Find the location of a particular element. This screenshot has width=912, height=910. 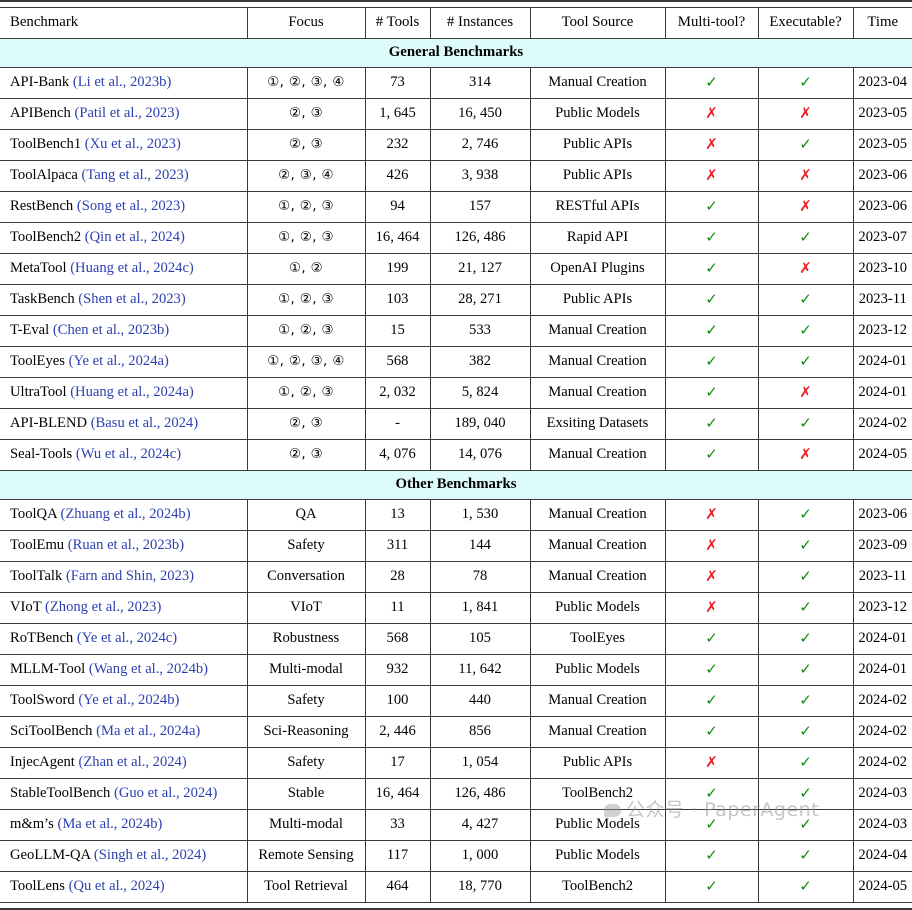

cell-benchmark-name: ToolAlpaca (Tang et al., 2023) is located at coordinates (124, 176).